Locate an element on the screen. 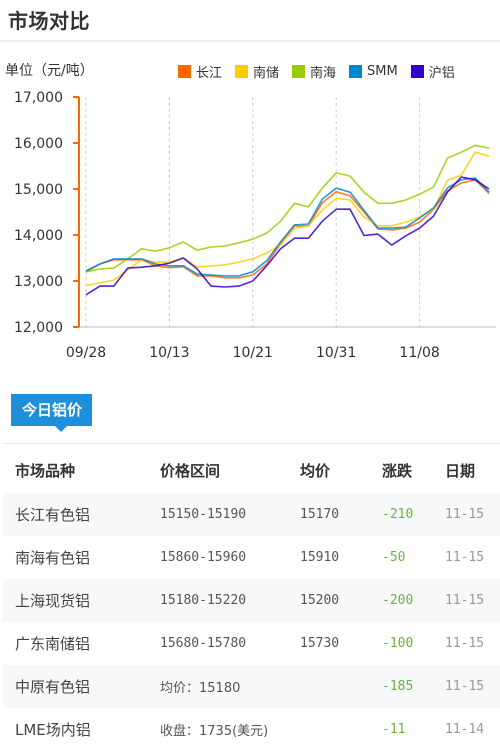 Image resolution: width=500 pixels, height=751 pixels. market-name-cell: 长江有色铝 is located at coordinates (81, 514).